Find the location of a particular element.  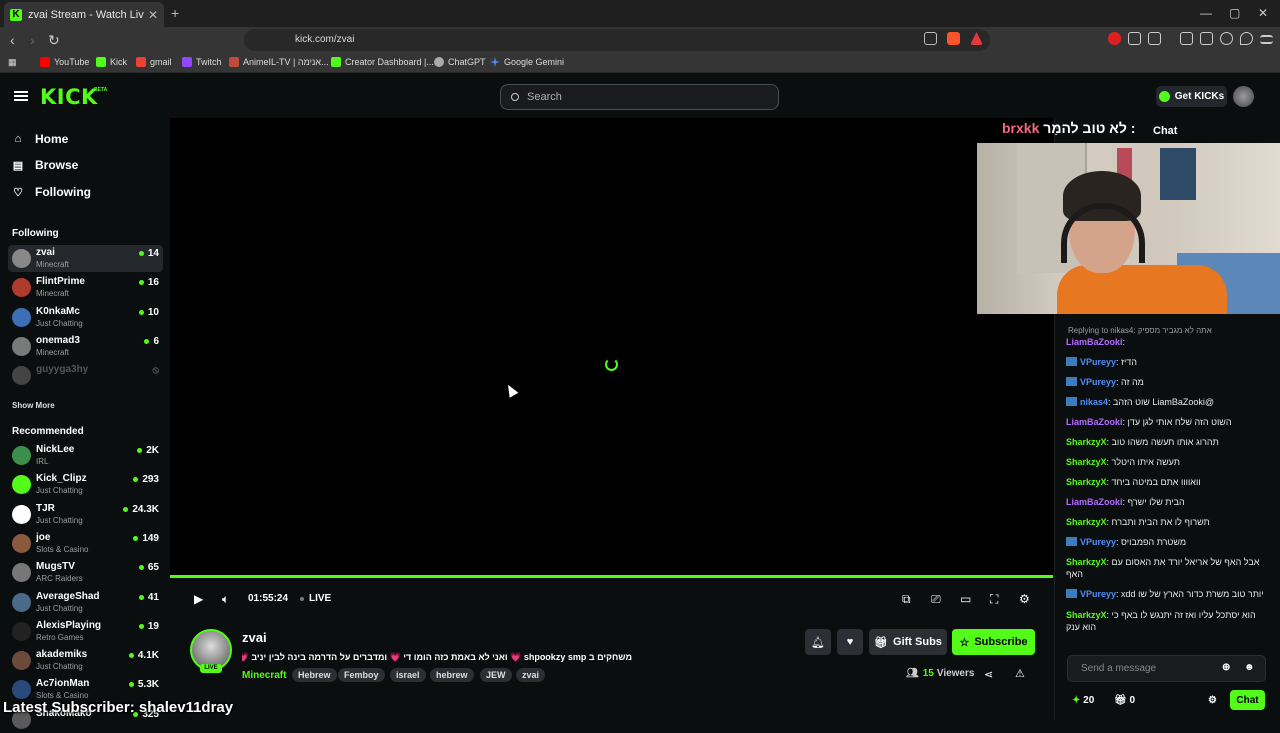

sidebar-channel-flintprime: FlintPrime Minecraft 16 is located at coordinates (85, 287).